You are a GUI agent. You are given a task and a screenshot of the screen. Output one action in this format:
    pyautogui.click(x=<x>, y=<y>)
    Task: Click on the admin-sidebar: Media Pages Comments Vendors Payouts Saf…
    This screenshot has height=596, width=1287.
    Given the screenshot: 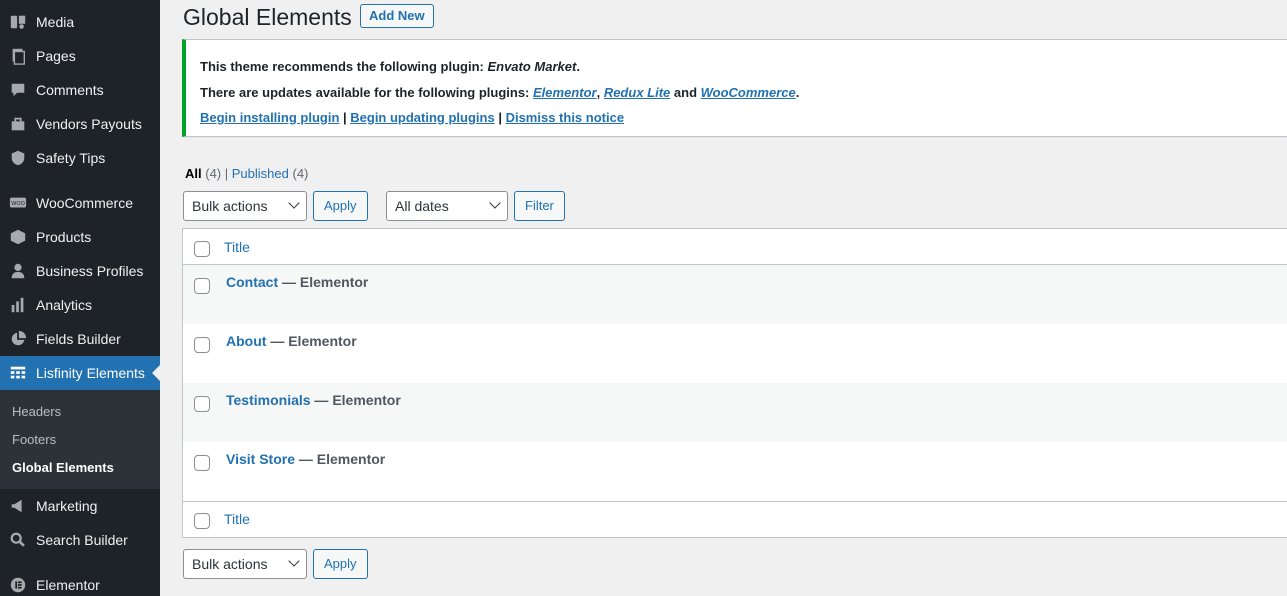 What is the action you would take?
    pyautogui.click(x=80, y=298)
    